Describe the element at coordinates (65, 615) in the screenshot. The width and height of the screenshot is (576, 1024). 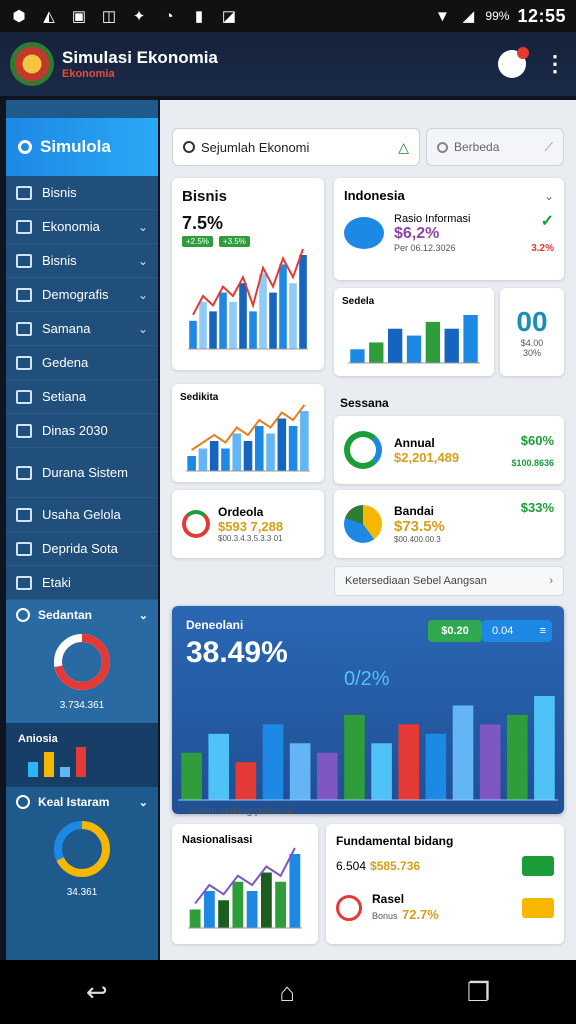
I see `section-title: Sedantan` at that location.